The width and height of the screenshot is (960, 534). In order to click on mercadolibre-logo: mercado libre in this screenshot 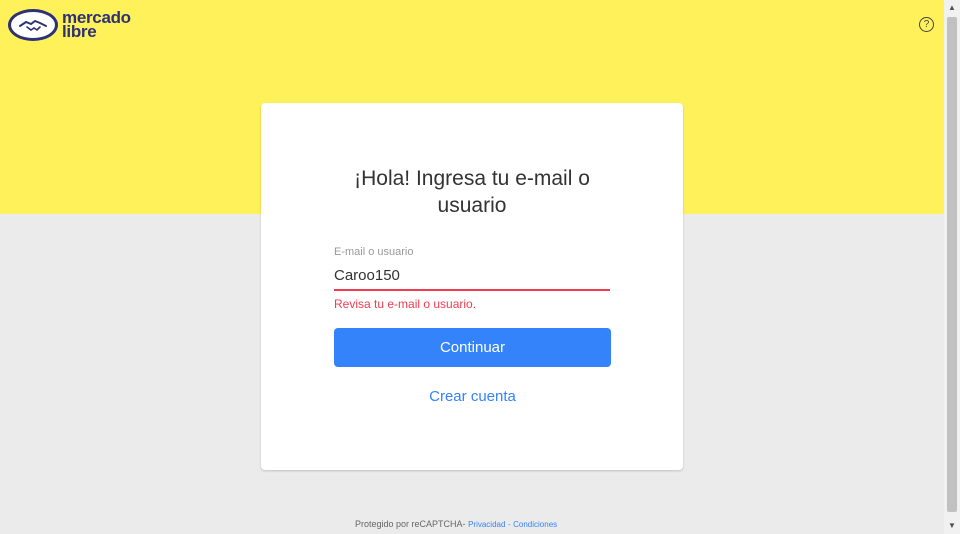, I will do `click(69, 25)`.